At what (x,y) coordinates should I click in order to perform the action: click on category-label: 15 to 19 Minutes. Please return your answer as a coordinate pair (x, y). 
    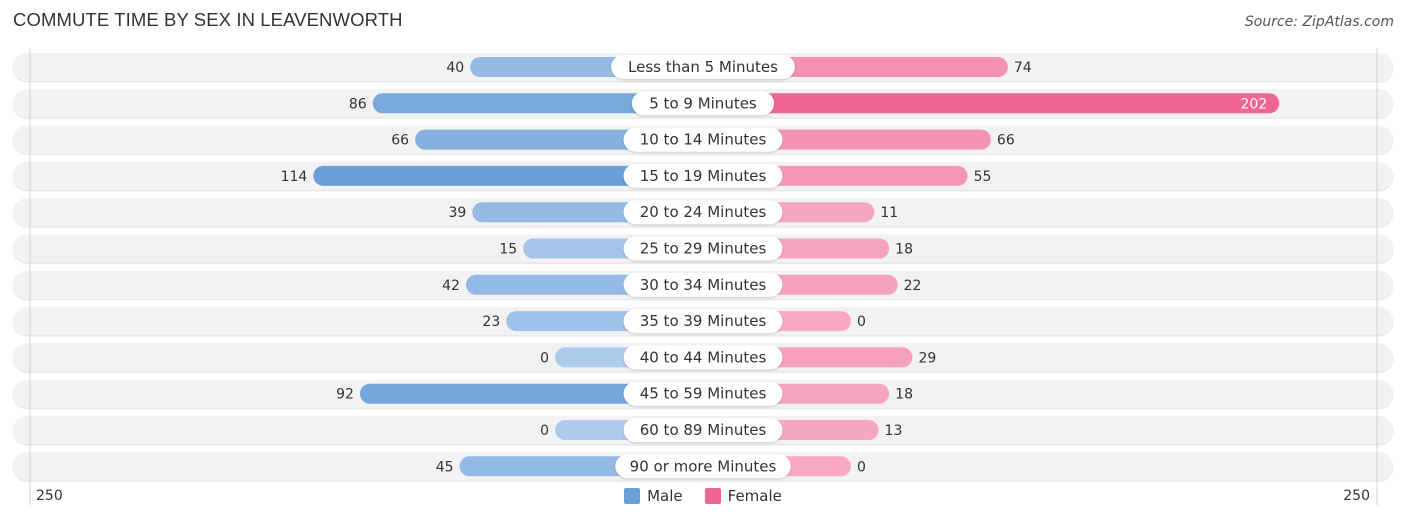
    Looking at the image, I should click on (703, 176).